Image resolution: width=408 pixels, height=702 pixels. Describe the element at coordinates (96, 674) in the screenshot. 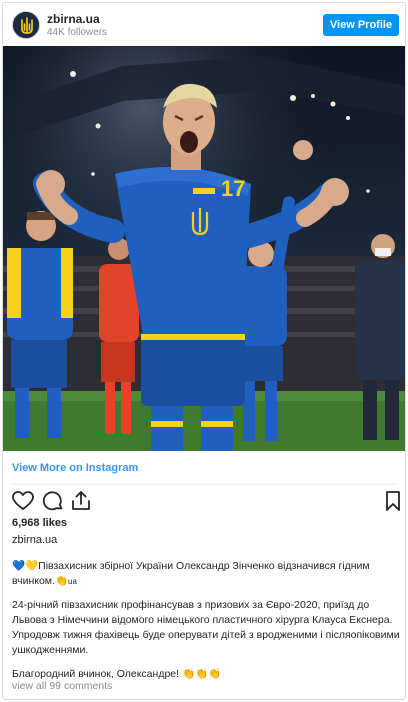

I see `caption-text-line3: Благородний вчинок, Олександре!` at that location.